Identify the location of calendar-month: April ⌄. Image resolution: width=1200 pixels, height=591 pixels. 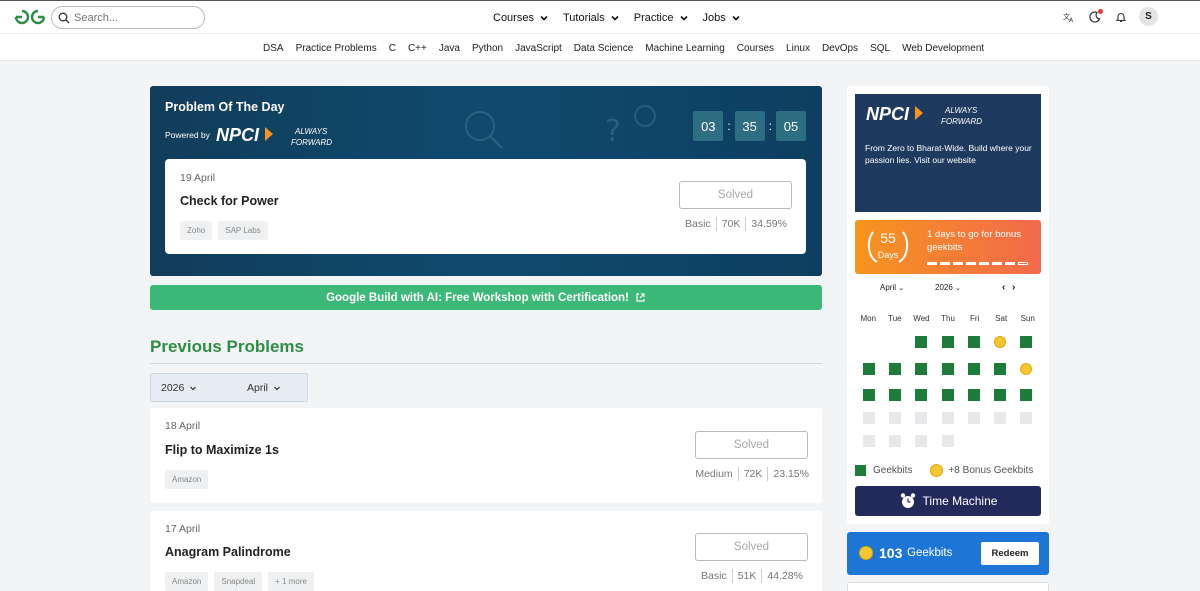
(892, 287).